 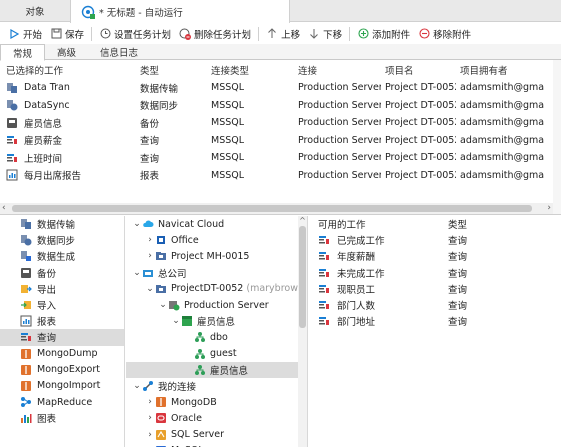 I want to click on job-type-item: 导入, so click(x=62, y=305).